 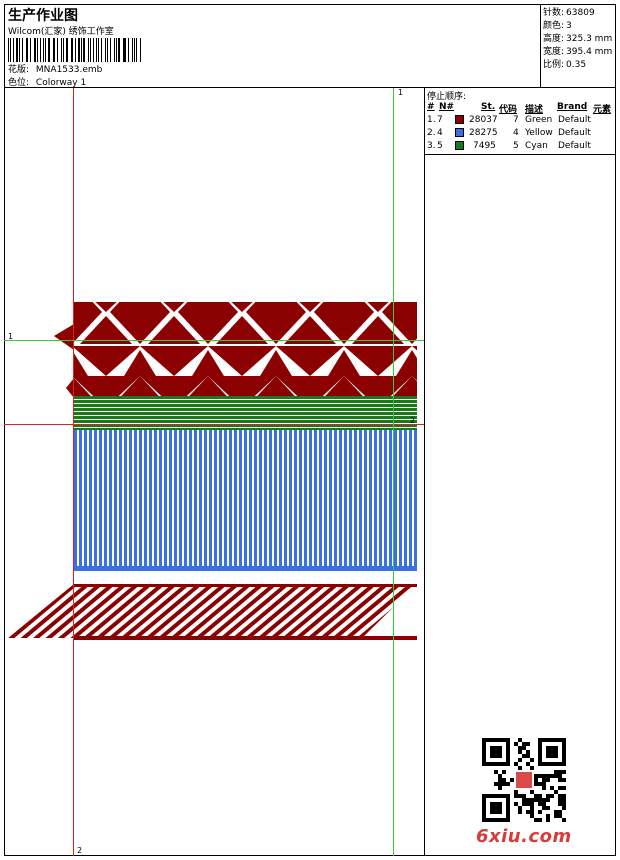 I want to click on stat-label: 高度:, so click(x=554, y=39).